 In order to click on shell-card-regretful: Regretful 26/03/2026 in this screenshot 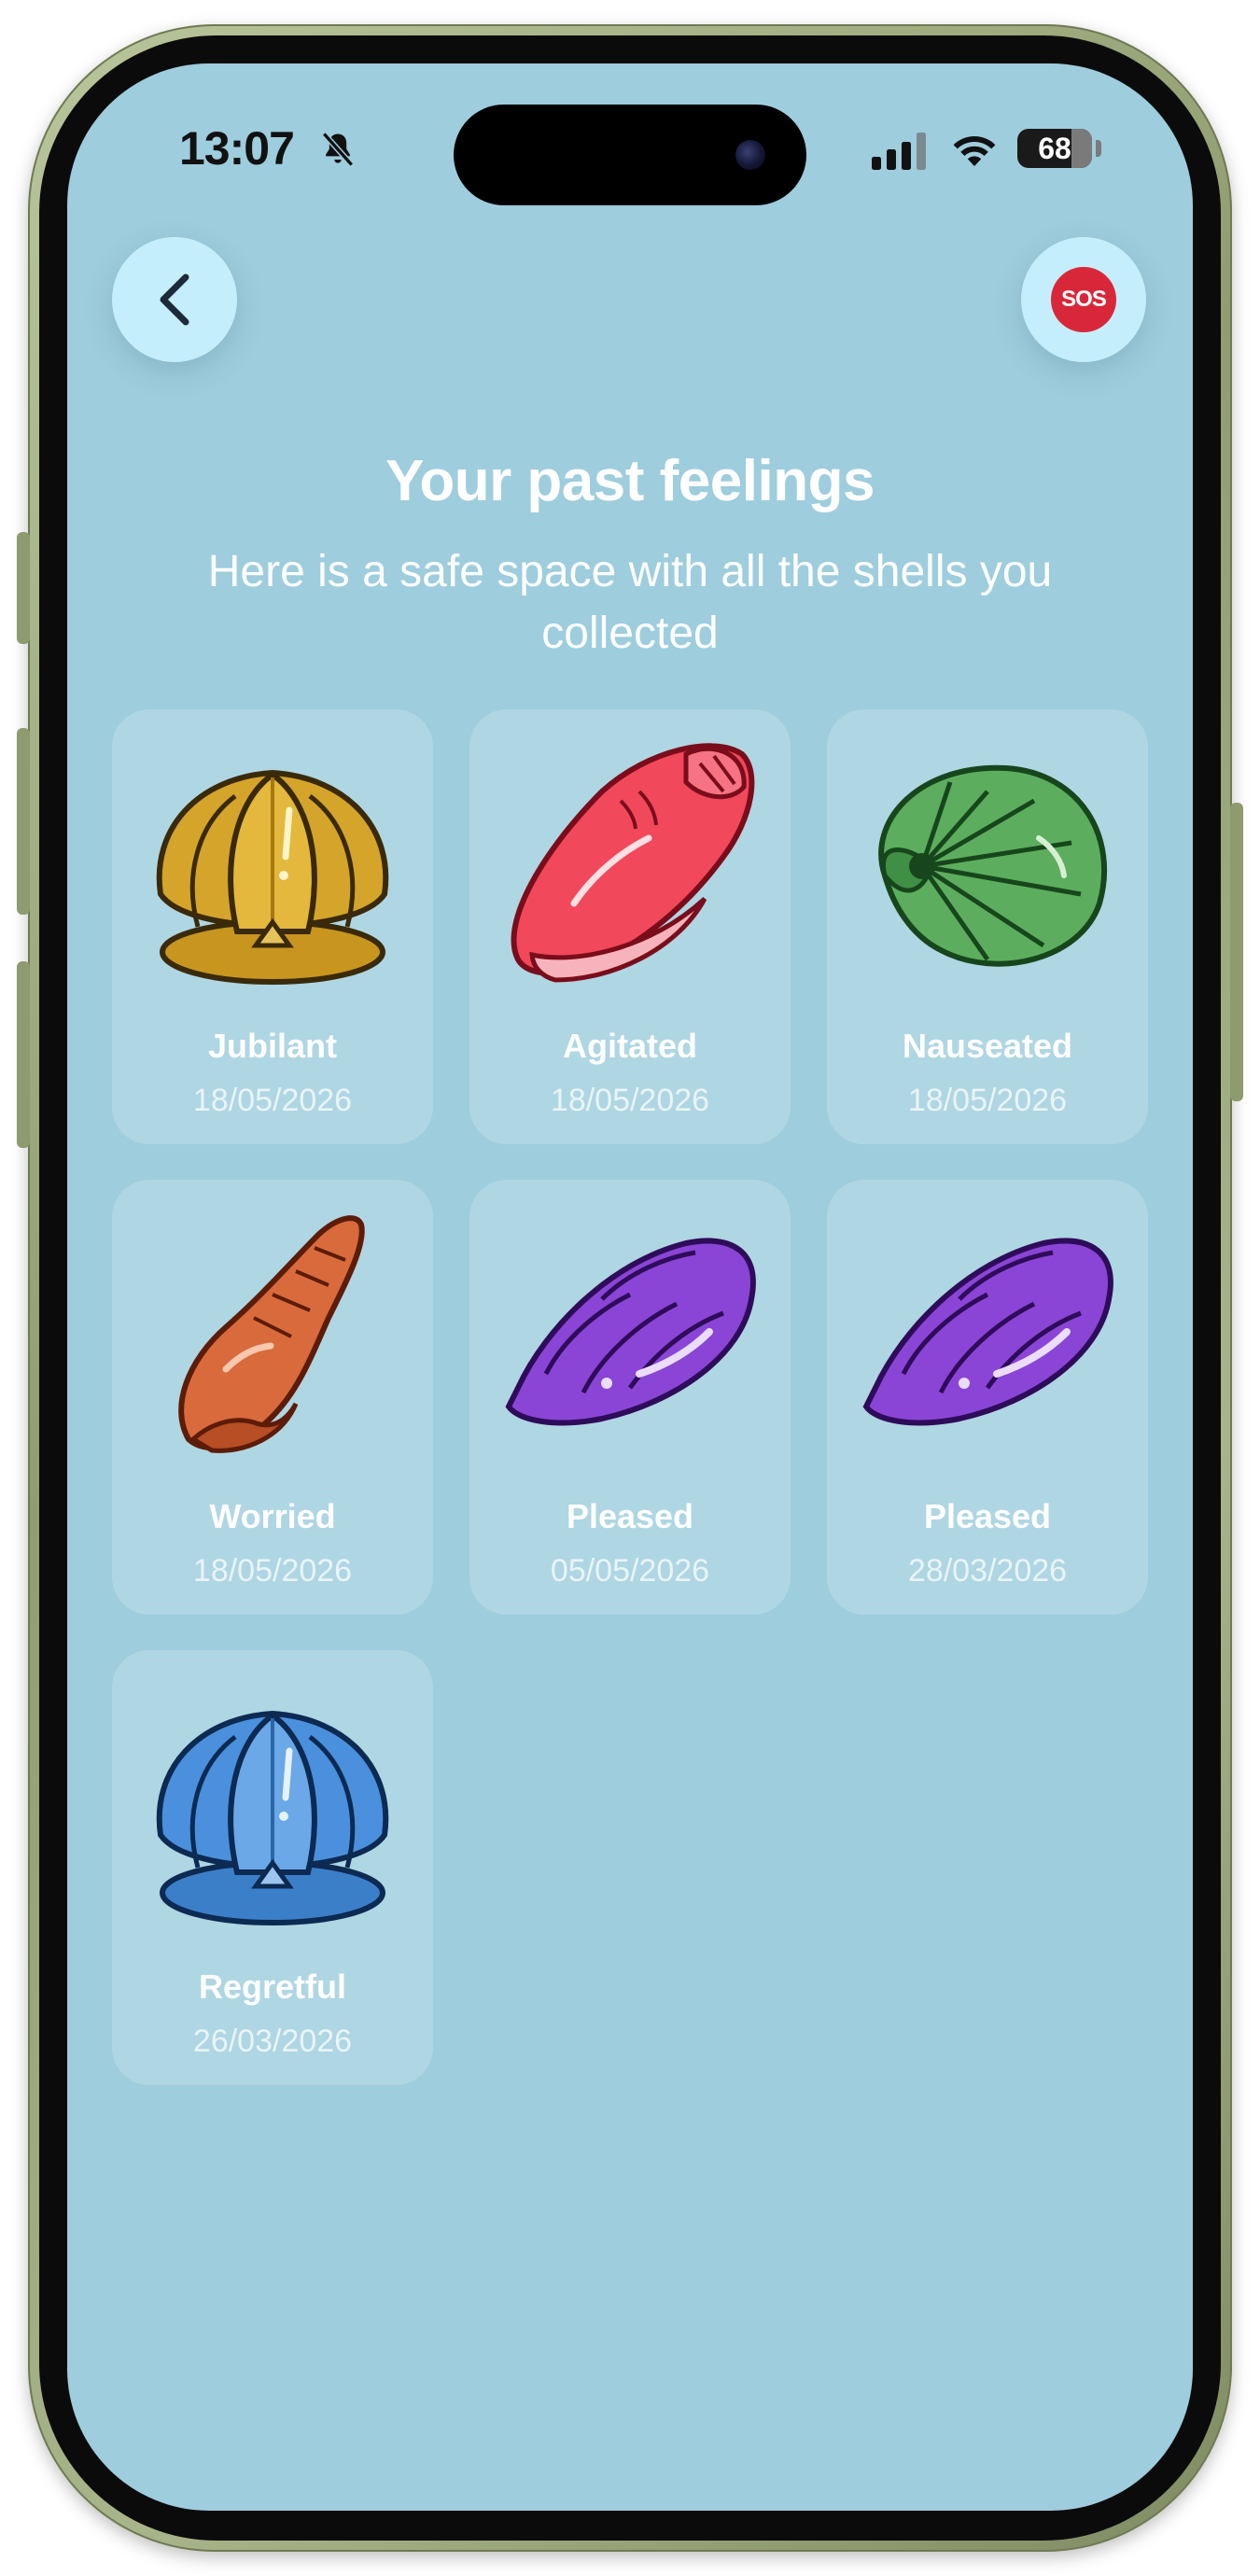, I will do `click(272, 1867)`.